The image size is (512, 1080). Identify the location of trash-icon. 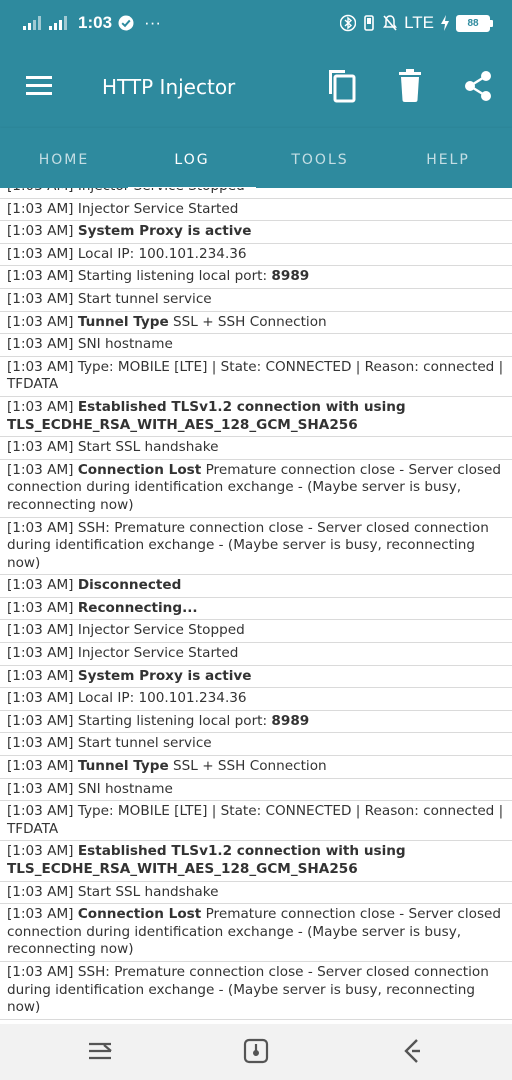
(410, 85).